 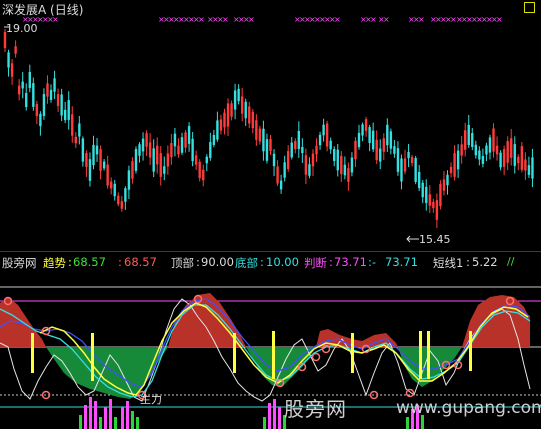 I want to click on pane-divider, so click(x=270, y=251).